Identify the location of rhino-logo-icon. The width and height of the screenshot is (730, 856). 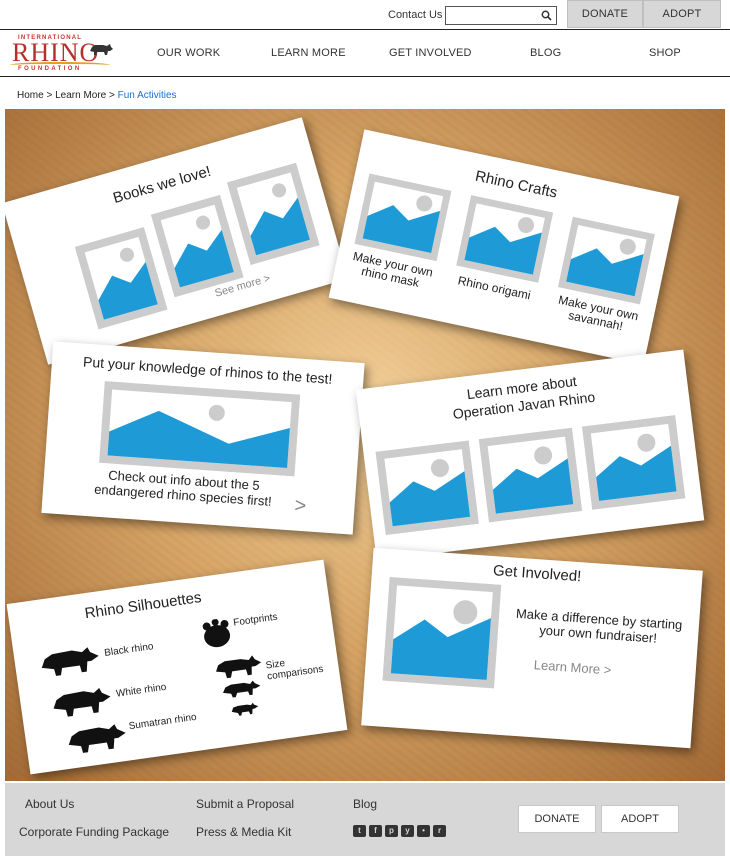
(101, 49).